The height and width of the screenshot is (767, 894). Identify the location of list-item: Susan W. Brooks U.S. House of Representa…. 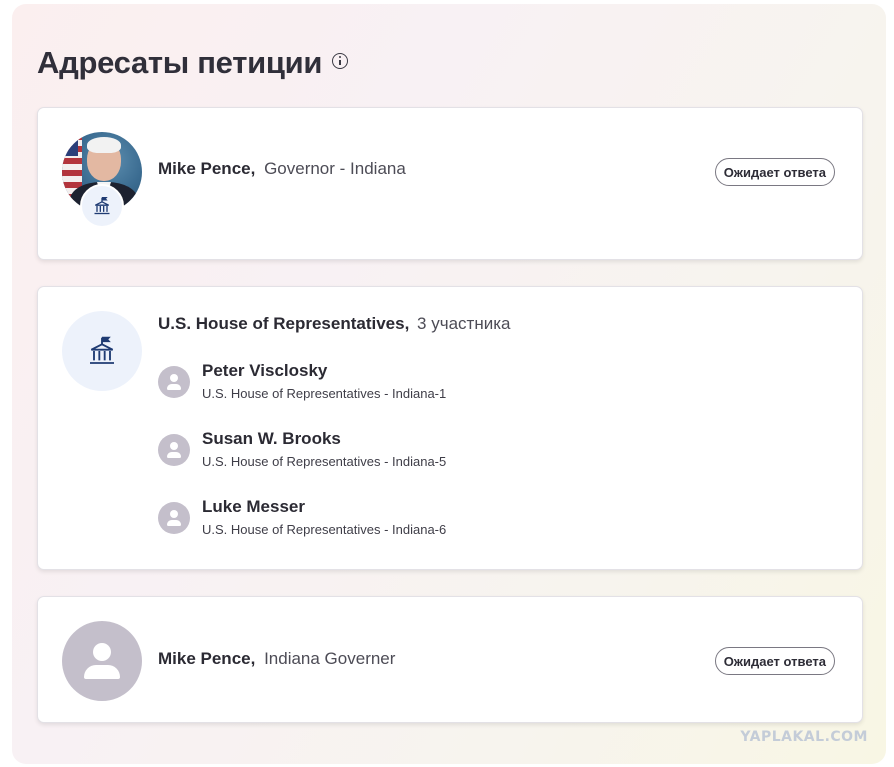
(408, 454).